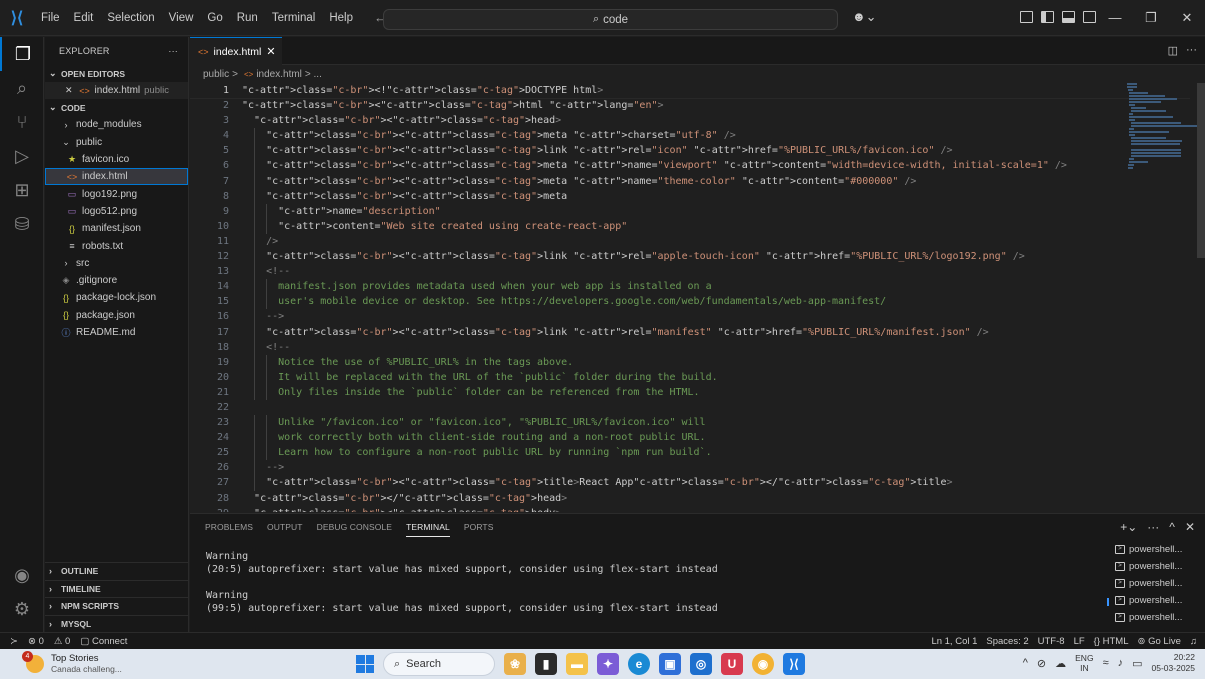 The width and height of the screenshot is (1205, 679). What do you see at coordinates (639, 664) in the screenshot?
I see `edge-browser-icon: e` at bounding box center [639, 664].